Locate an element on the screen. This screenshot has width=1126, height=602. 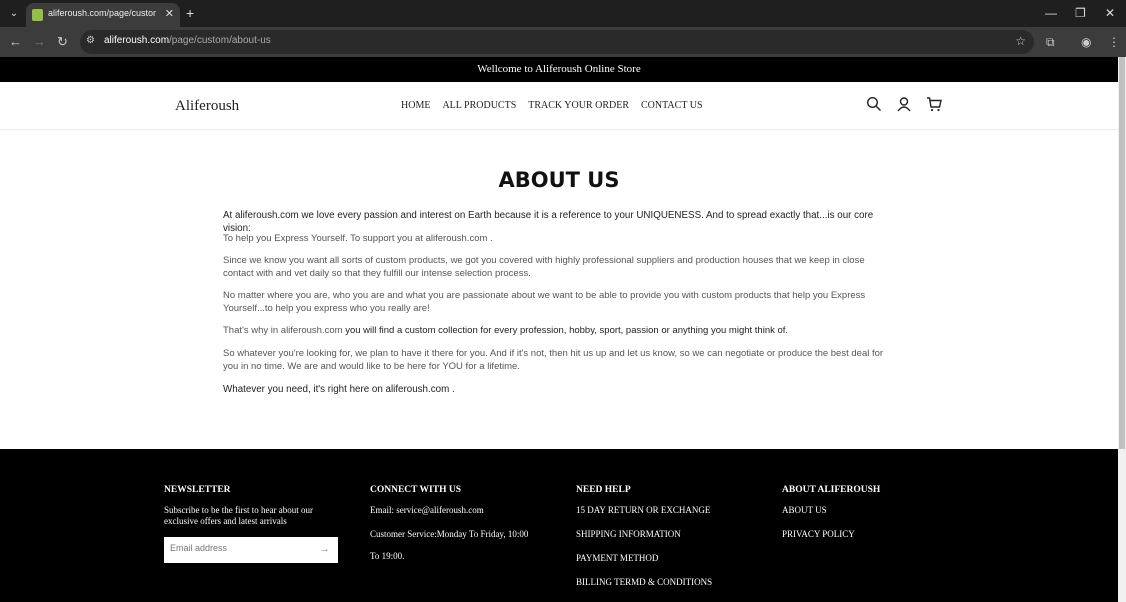
nav-home: HOME is located at coordinates (415, 105).